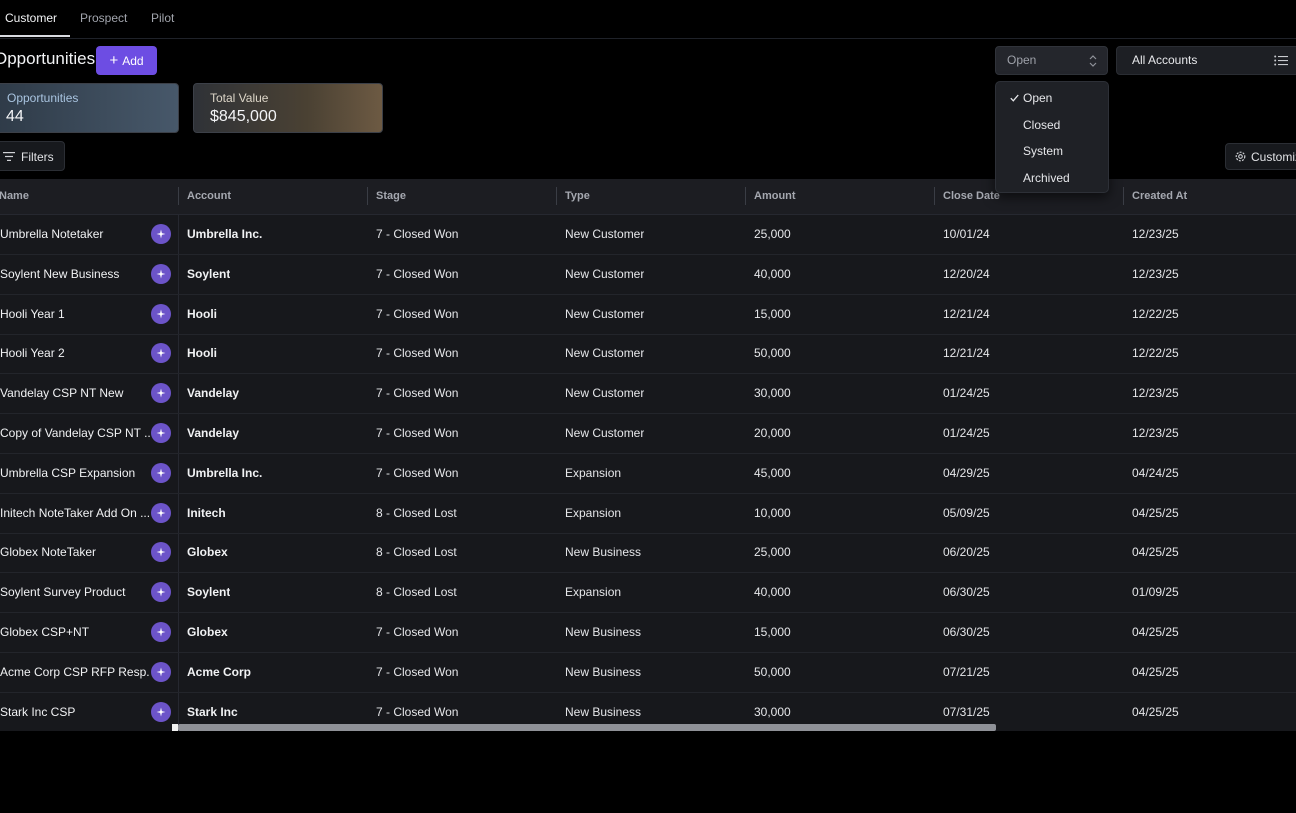  I want to click on horizontal-scrollbar, so click(587, 727).